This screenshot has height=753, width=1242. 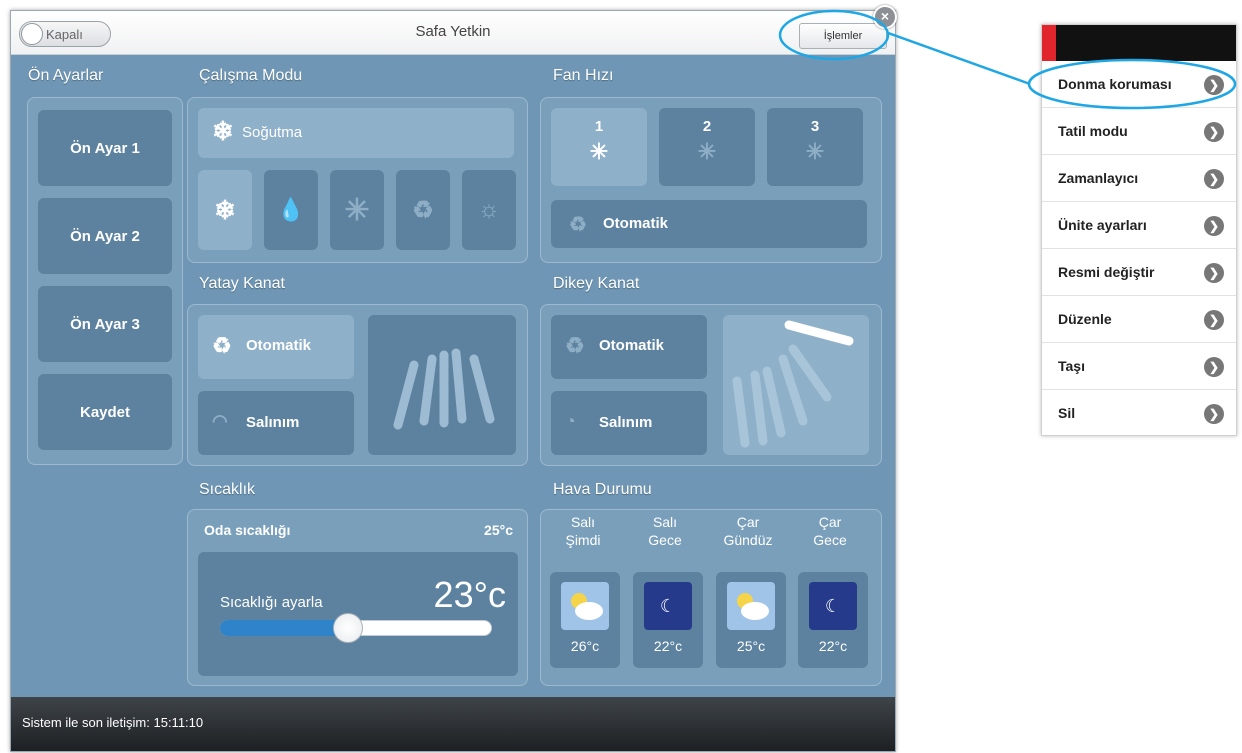 I want to click on set-temperature-panel: Sıcaklığı ayarla 23°c, so click(x=358, y=614).